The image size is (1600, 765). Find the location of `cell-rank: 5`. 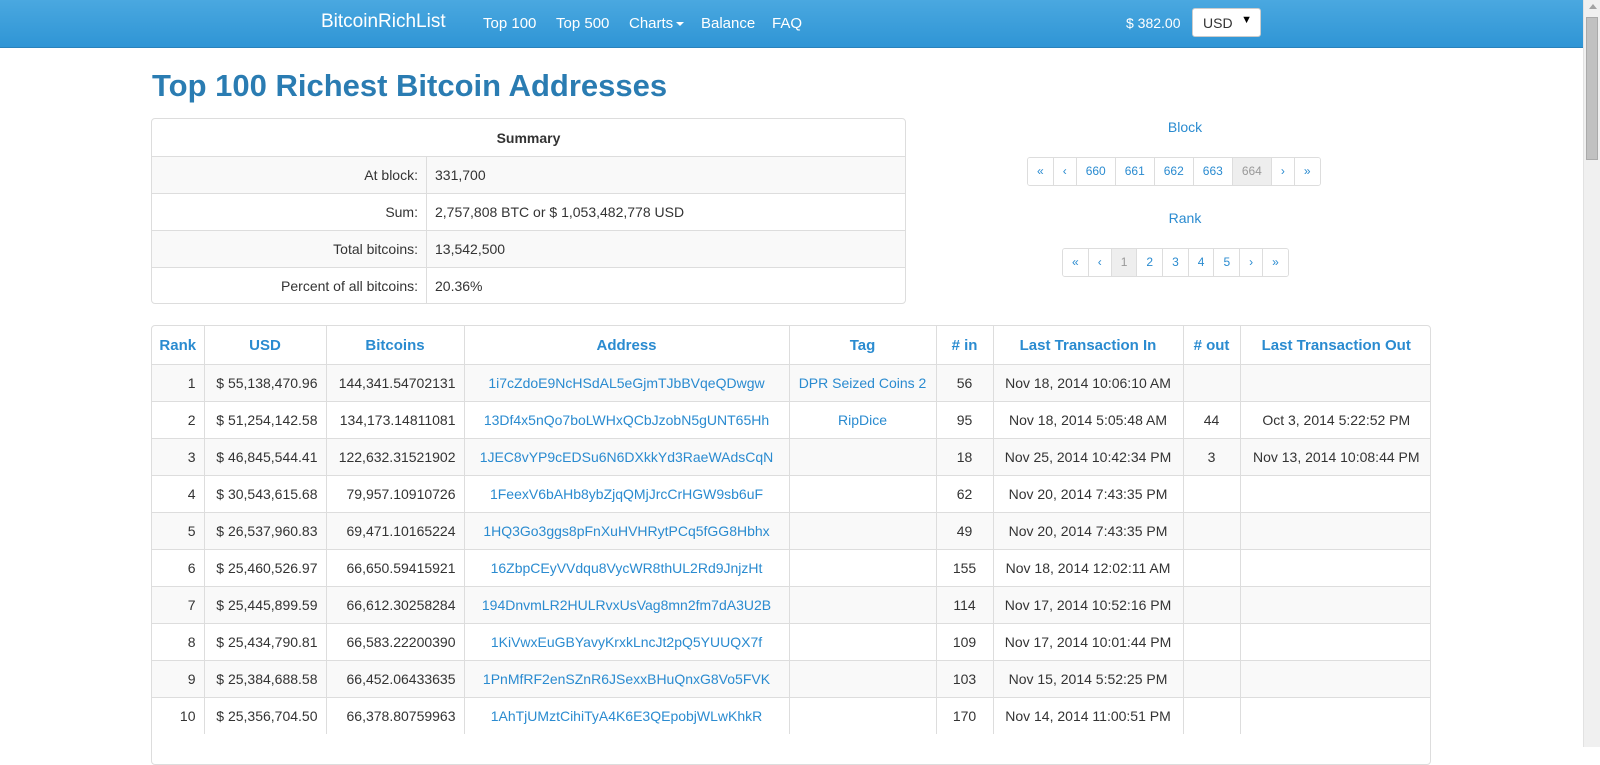

cell-rank: 5 is located at coordinates (178, 531).